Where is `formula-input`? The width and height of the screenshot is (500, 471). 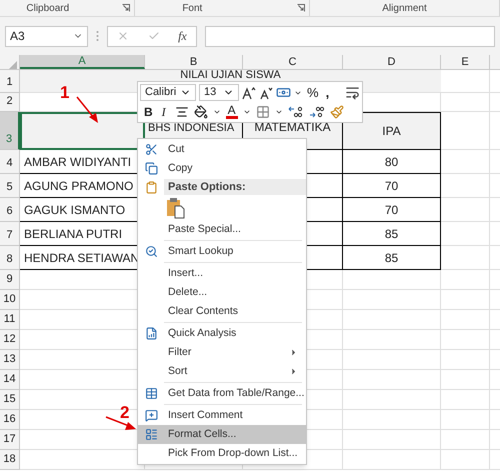
formula-input is located at coordinates (350, 36).